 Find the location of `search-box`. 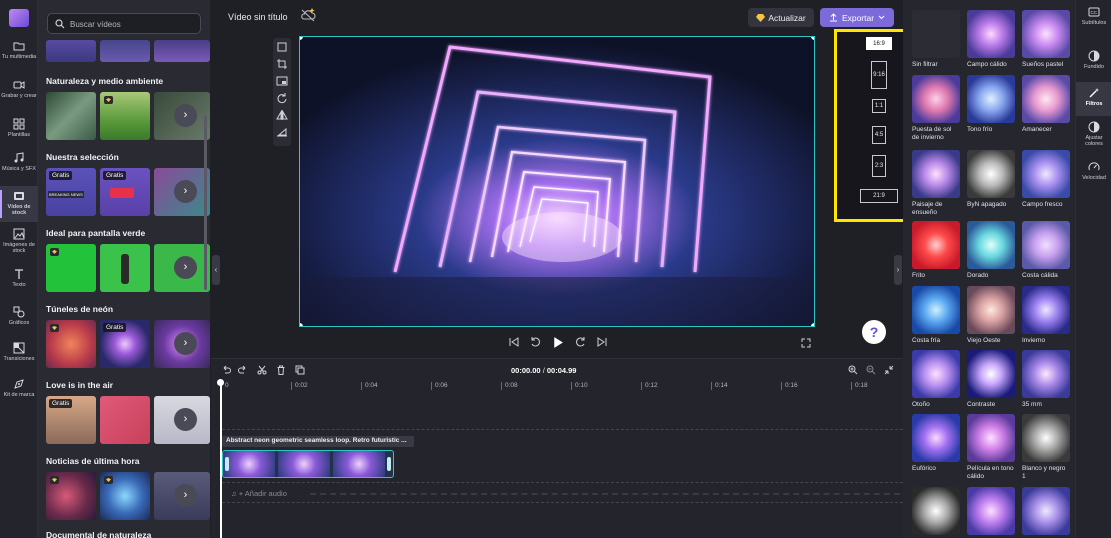

search-box is located at coordinates (124, 23).